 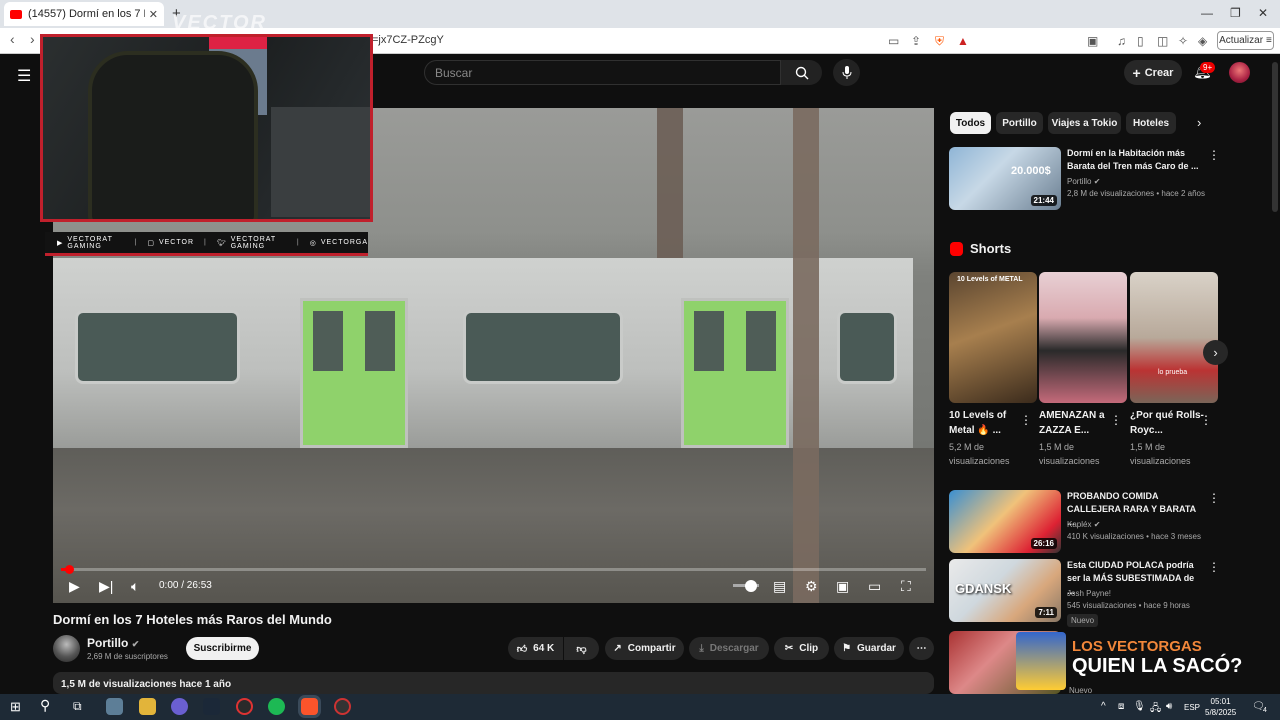 What do you see at coordinates (1192, 707) in the screenshot?
I see `language-indicator: ESP` at bounding box center [1192, 707].